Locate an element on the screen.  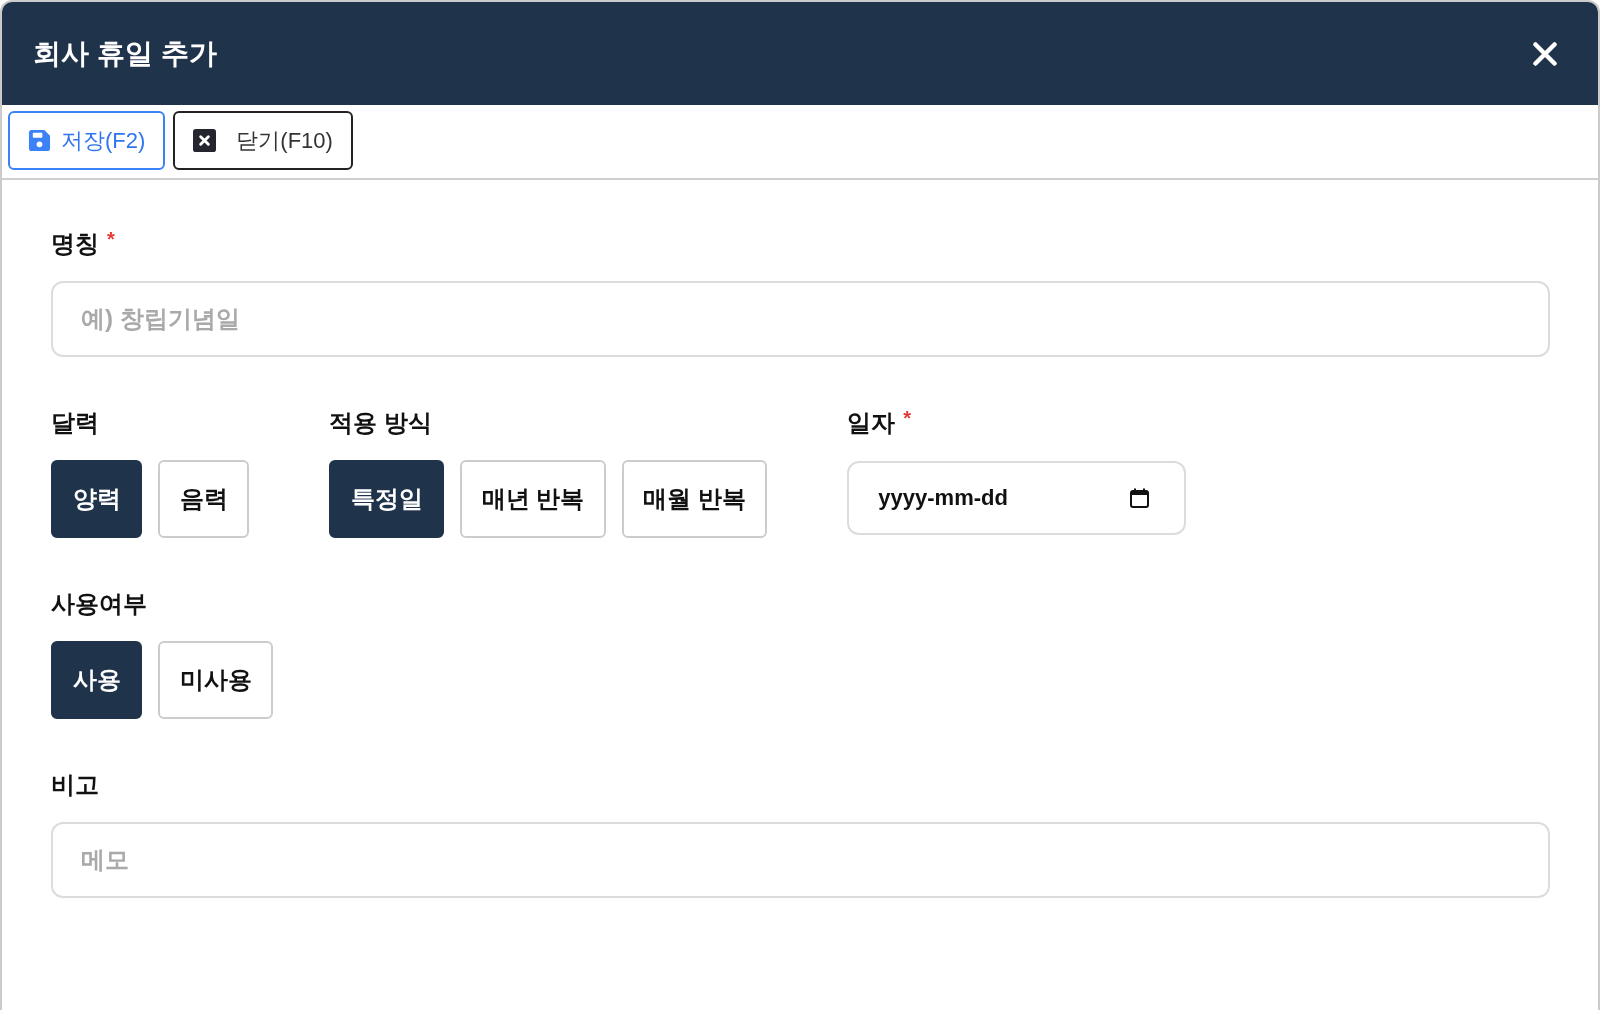
save-button: 저장(F2) is located at coordinates (87, 140).